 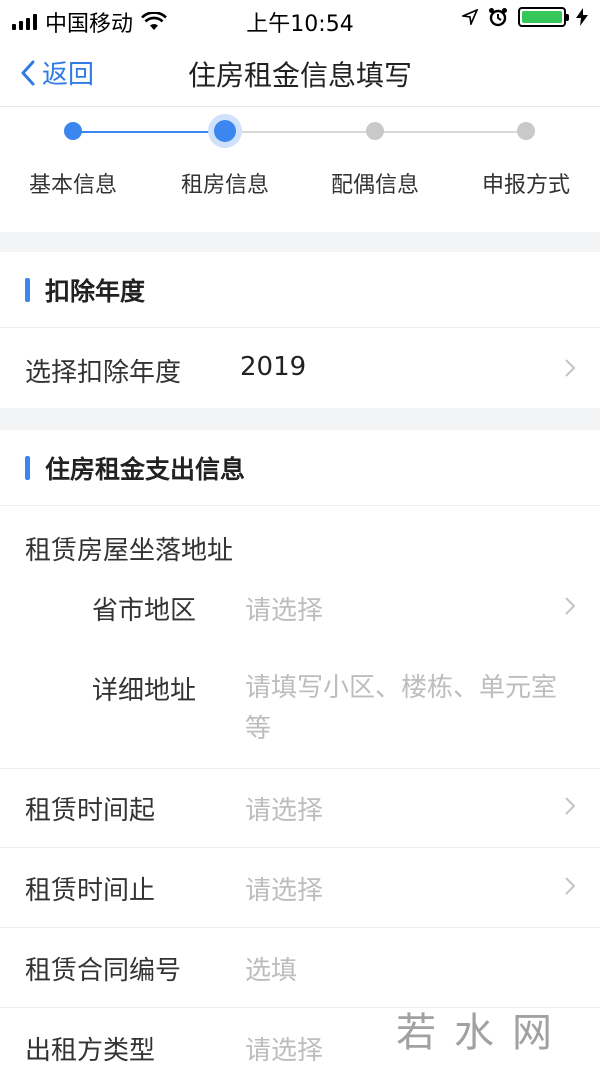 I want to click on detail-address-input: 请填写小区、楼栋、单元室等, so click(x=401, y=708).